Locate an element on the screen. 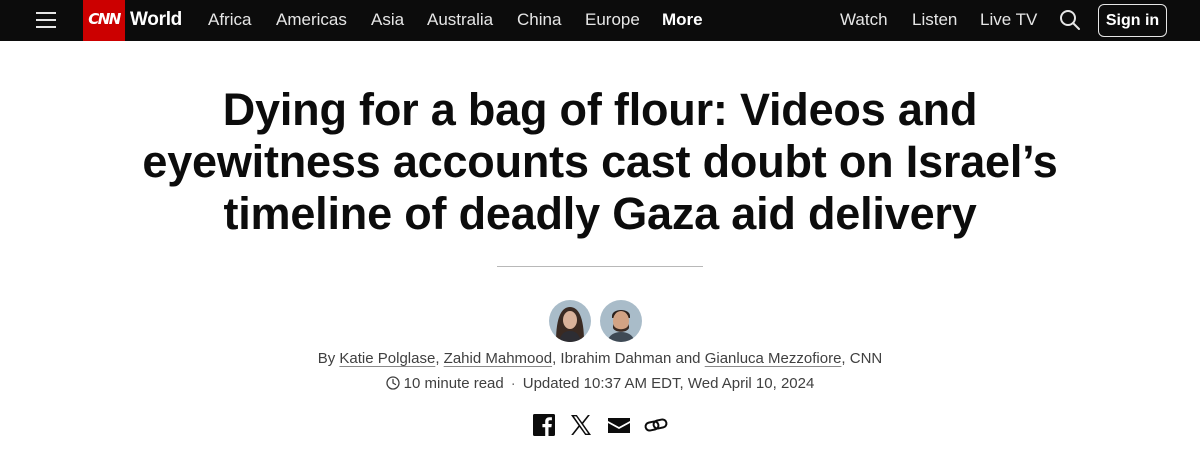 Image resolution: width=1200 pixels, height=474 pixels. author-link-katie-polglase: Katie Polglase is located at coordinates (387, 358).